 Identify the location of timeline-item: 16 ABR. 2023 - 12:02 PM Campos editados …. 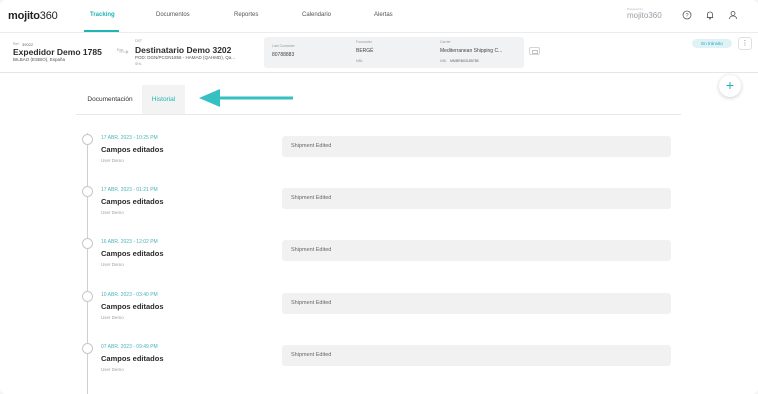
(379, 264).